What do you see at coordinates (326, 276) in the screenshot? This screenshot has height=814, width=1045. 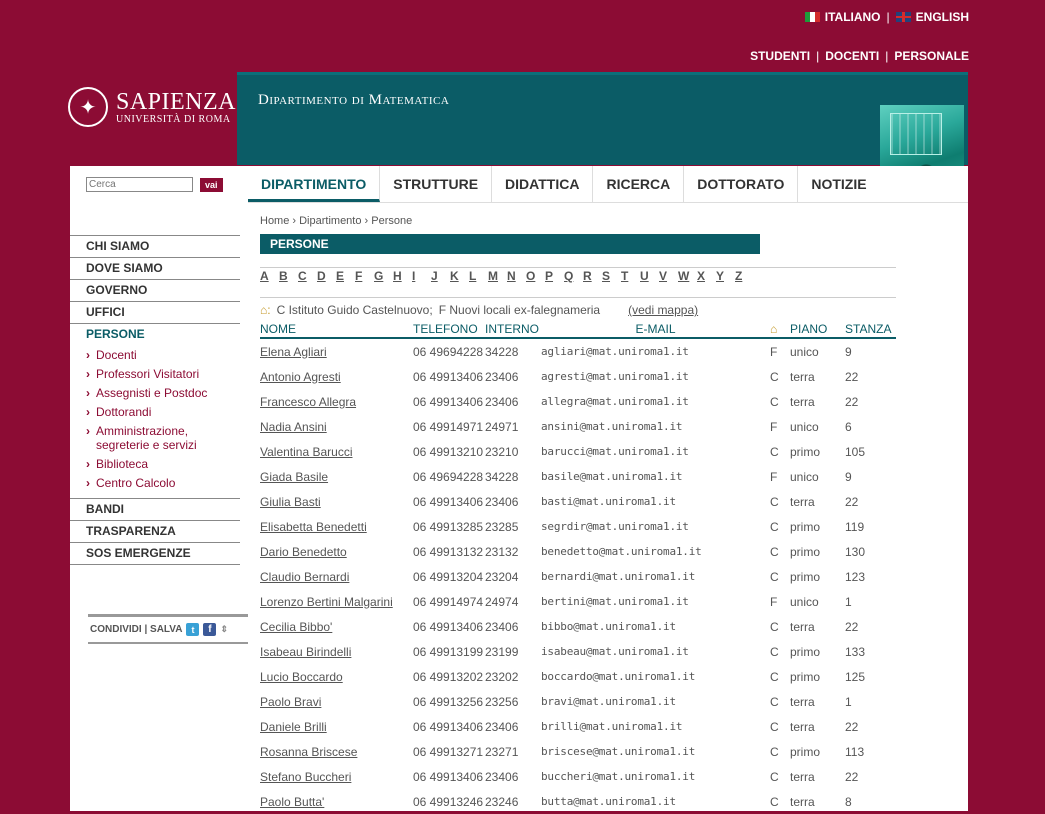 I see `letter-link-d: D` at bounding box center [326, 276].